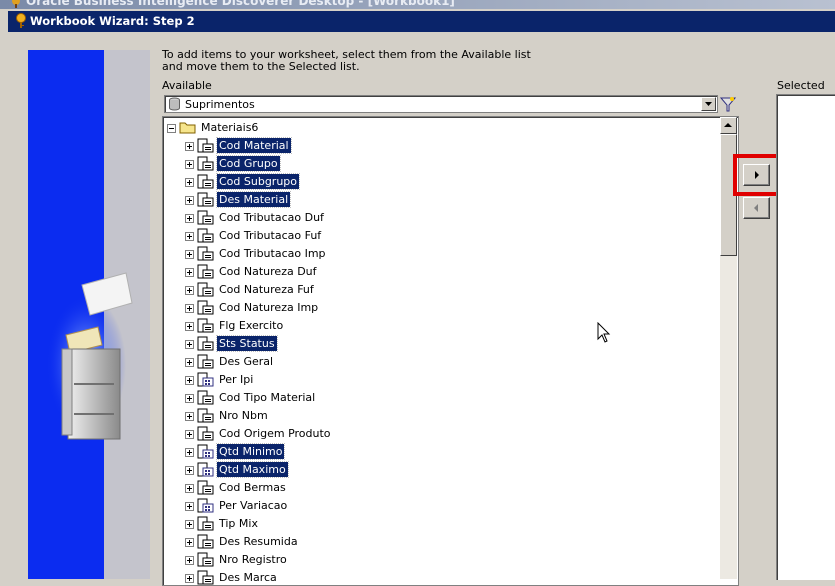  What do you see at coordinates (728, 105) in the screenshot?
I see `filter-icon` at bounding box center [728, 105].